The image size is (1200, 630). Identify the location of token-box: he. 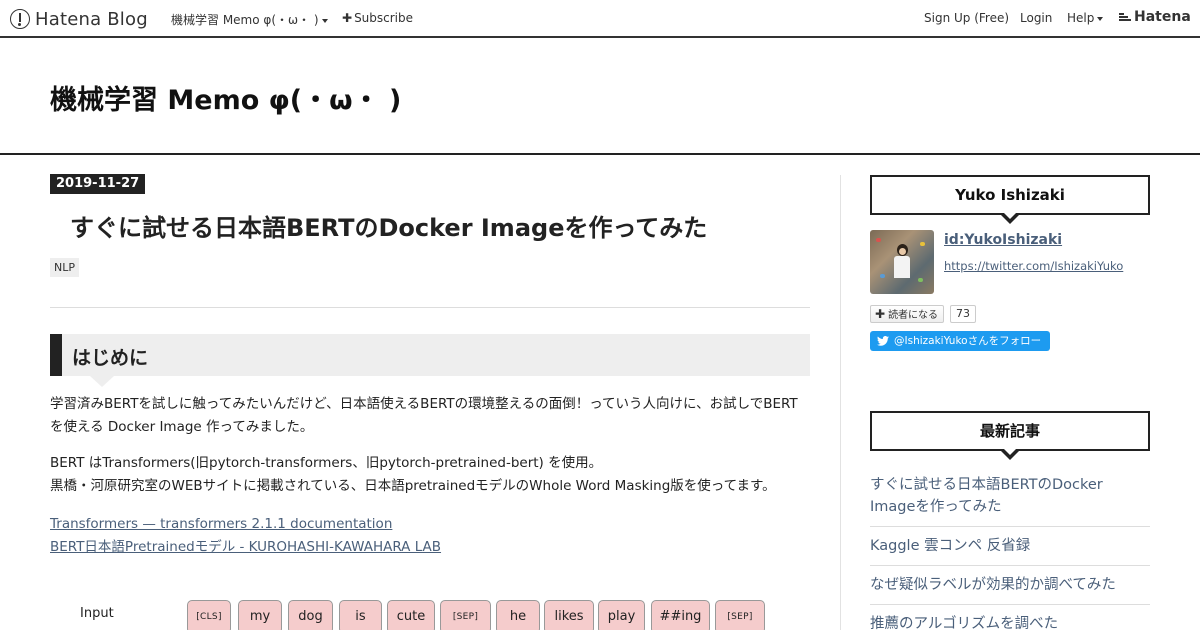
(518, 615).